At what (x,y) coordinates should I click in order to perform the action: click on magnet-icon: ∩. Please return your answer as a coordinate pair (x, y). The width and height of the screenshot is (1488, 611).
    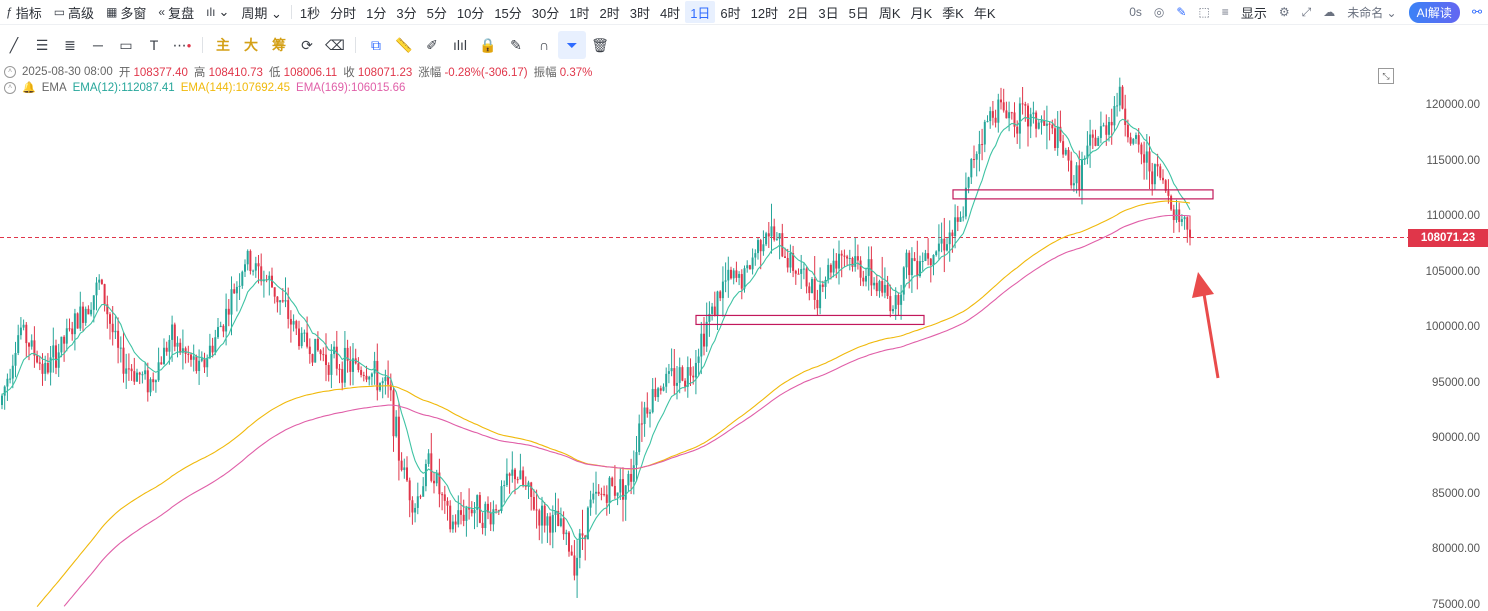
    Looking at the image, I should click on (544, 45).